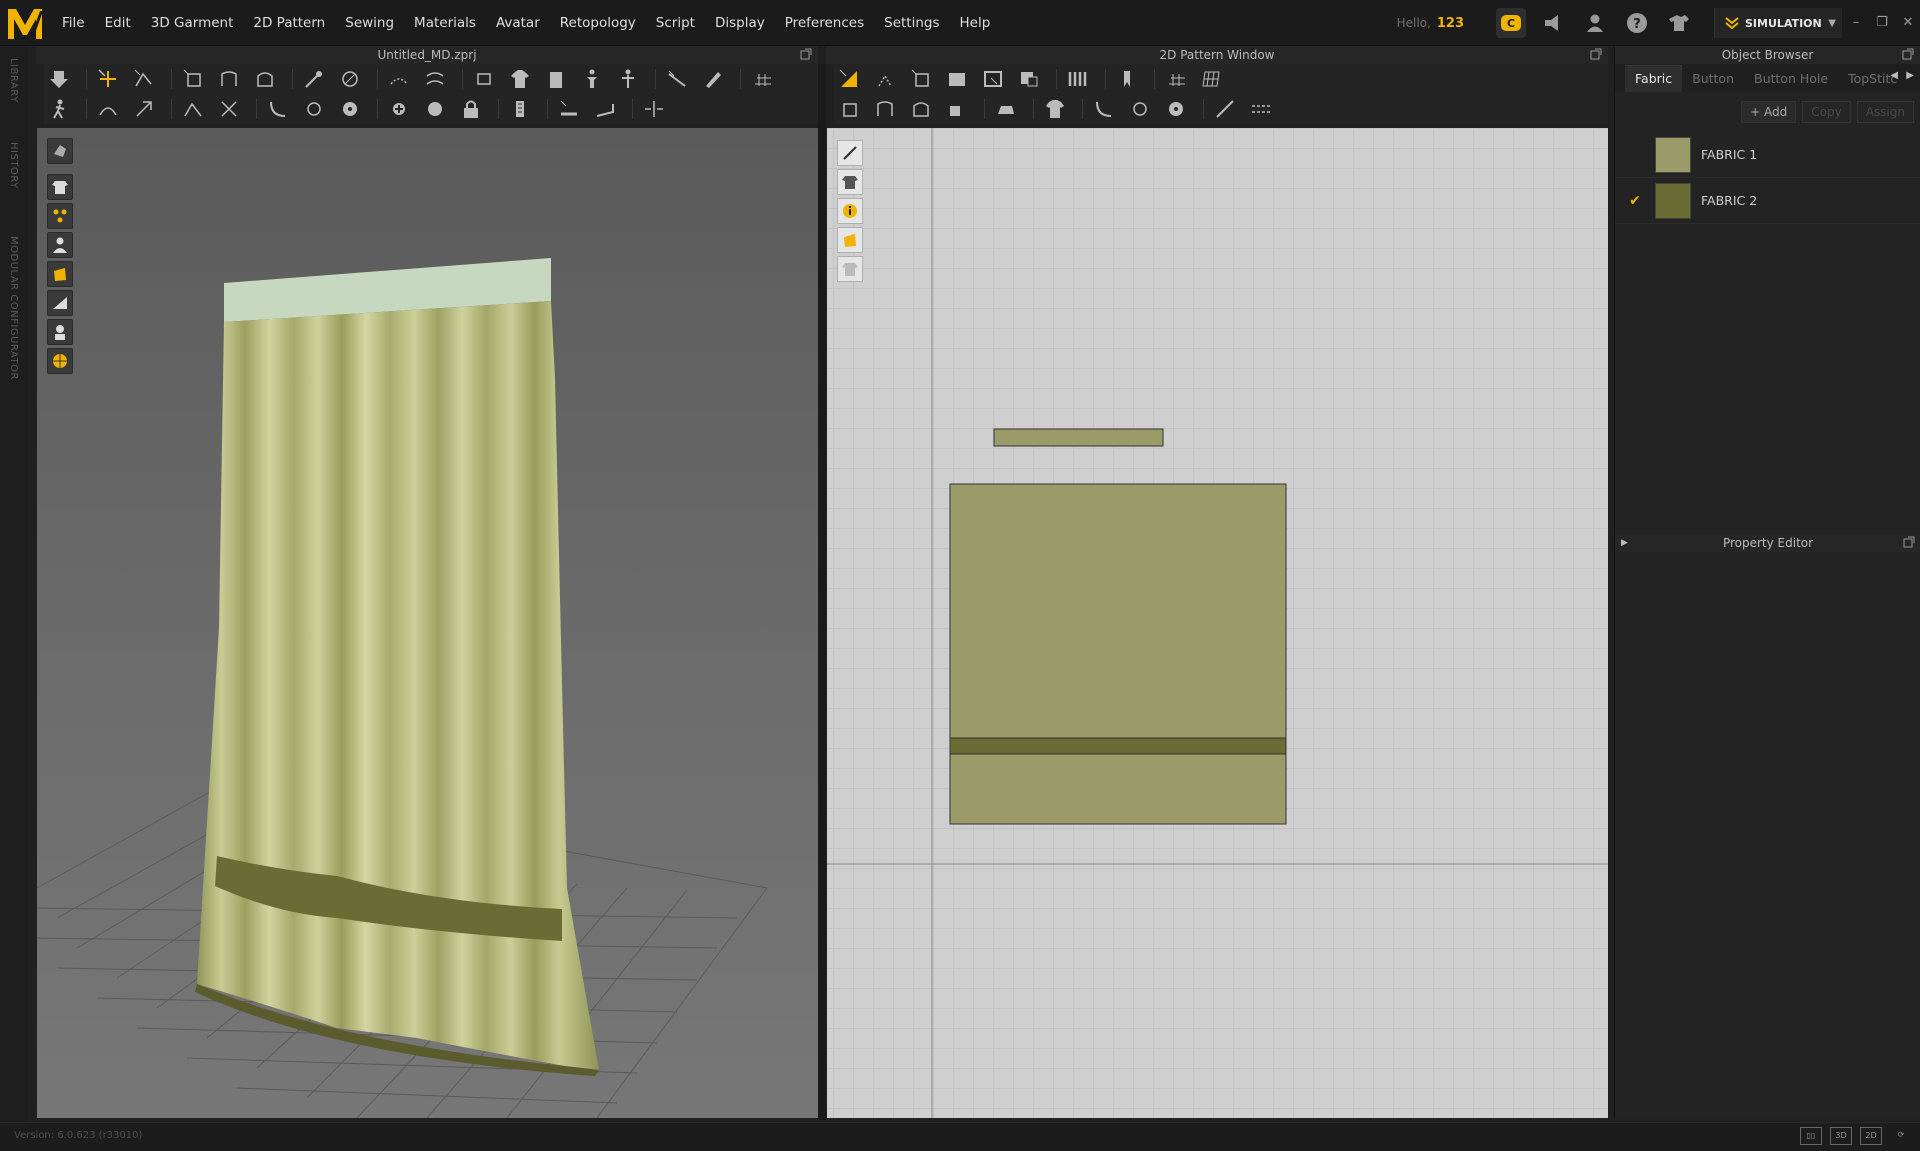 The height and width of the screenshot is (1151, 1920). Describe the element at coordinates (1078, 79) in the screenshot. I see `gusset-icon` at that location.